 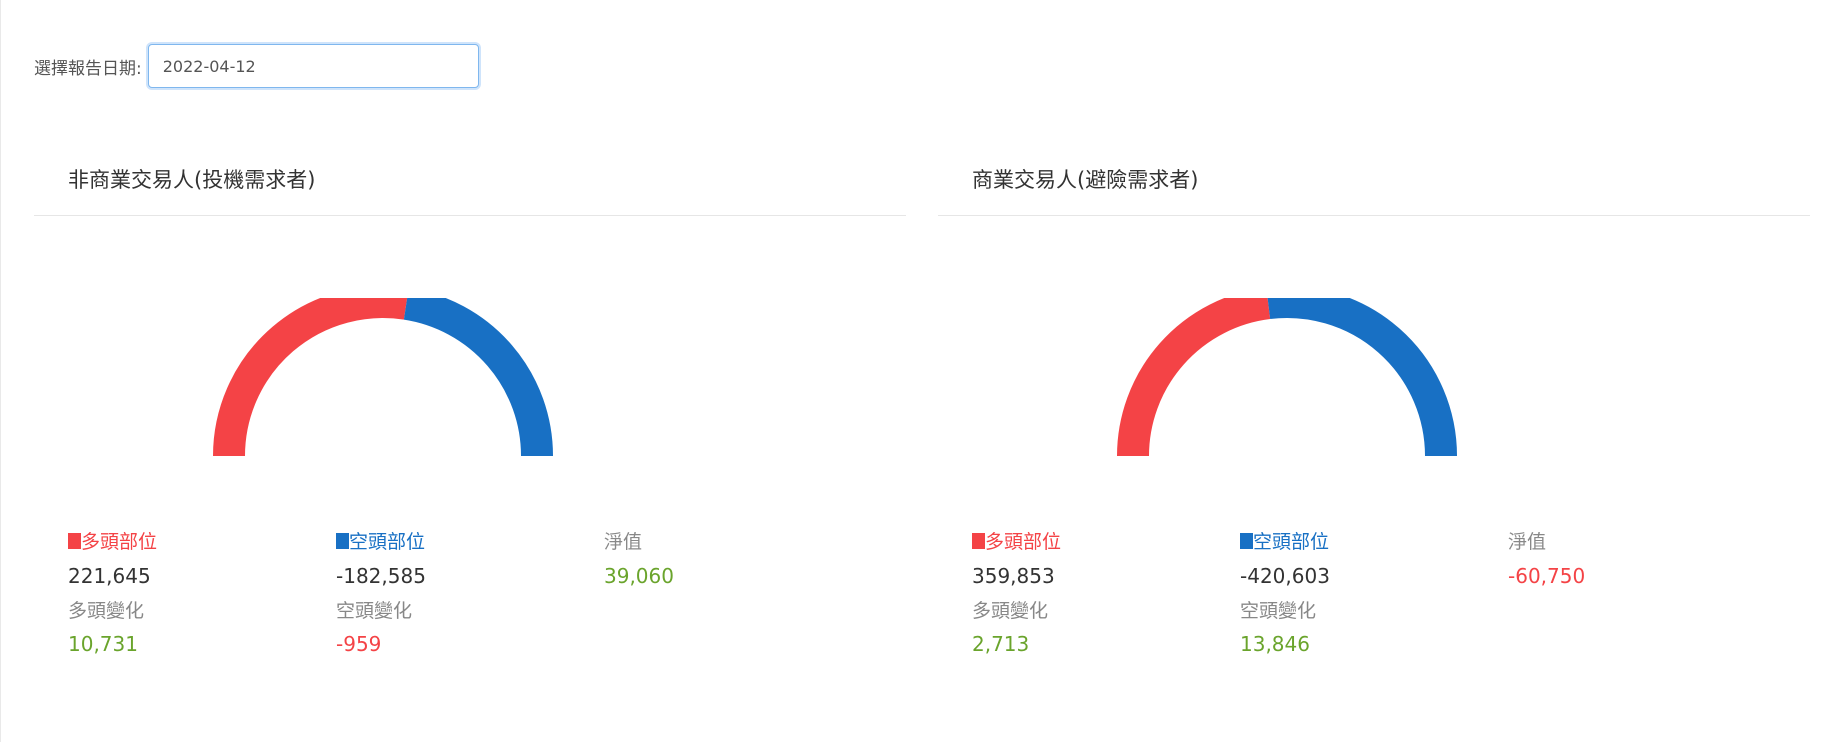 I want to click on short-position-value: -182,585, so click(x=381, y=576).